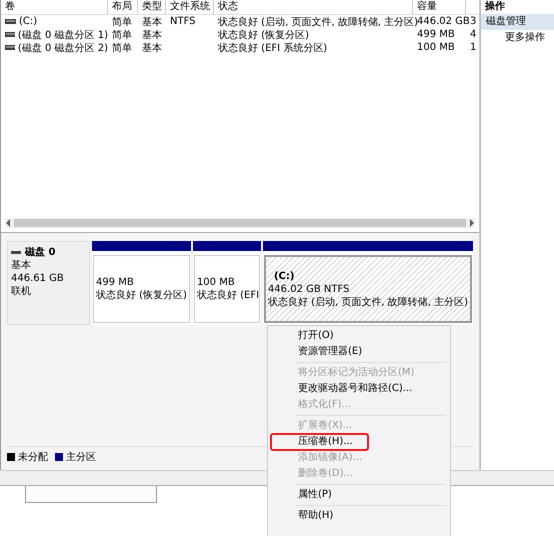 Image resolution: width=554 pixels, height=536 pixels. I want to click on partition-block: 499 MB 状态良好 (恢复分区), so click(141, 283).